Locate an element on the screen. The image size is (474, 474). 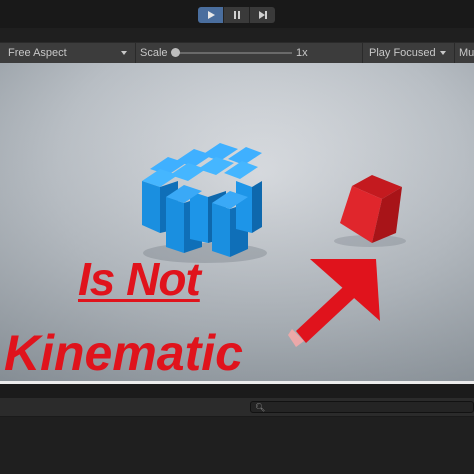
mute-audio-toggle: Mu is located at coordinates (464, 53).